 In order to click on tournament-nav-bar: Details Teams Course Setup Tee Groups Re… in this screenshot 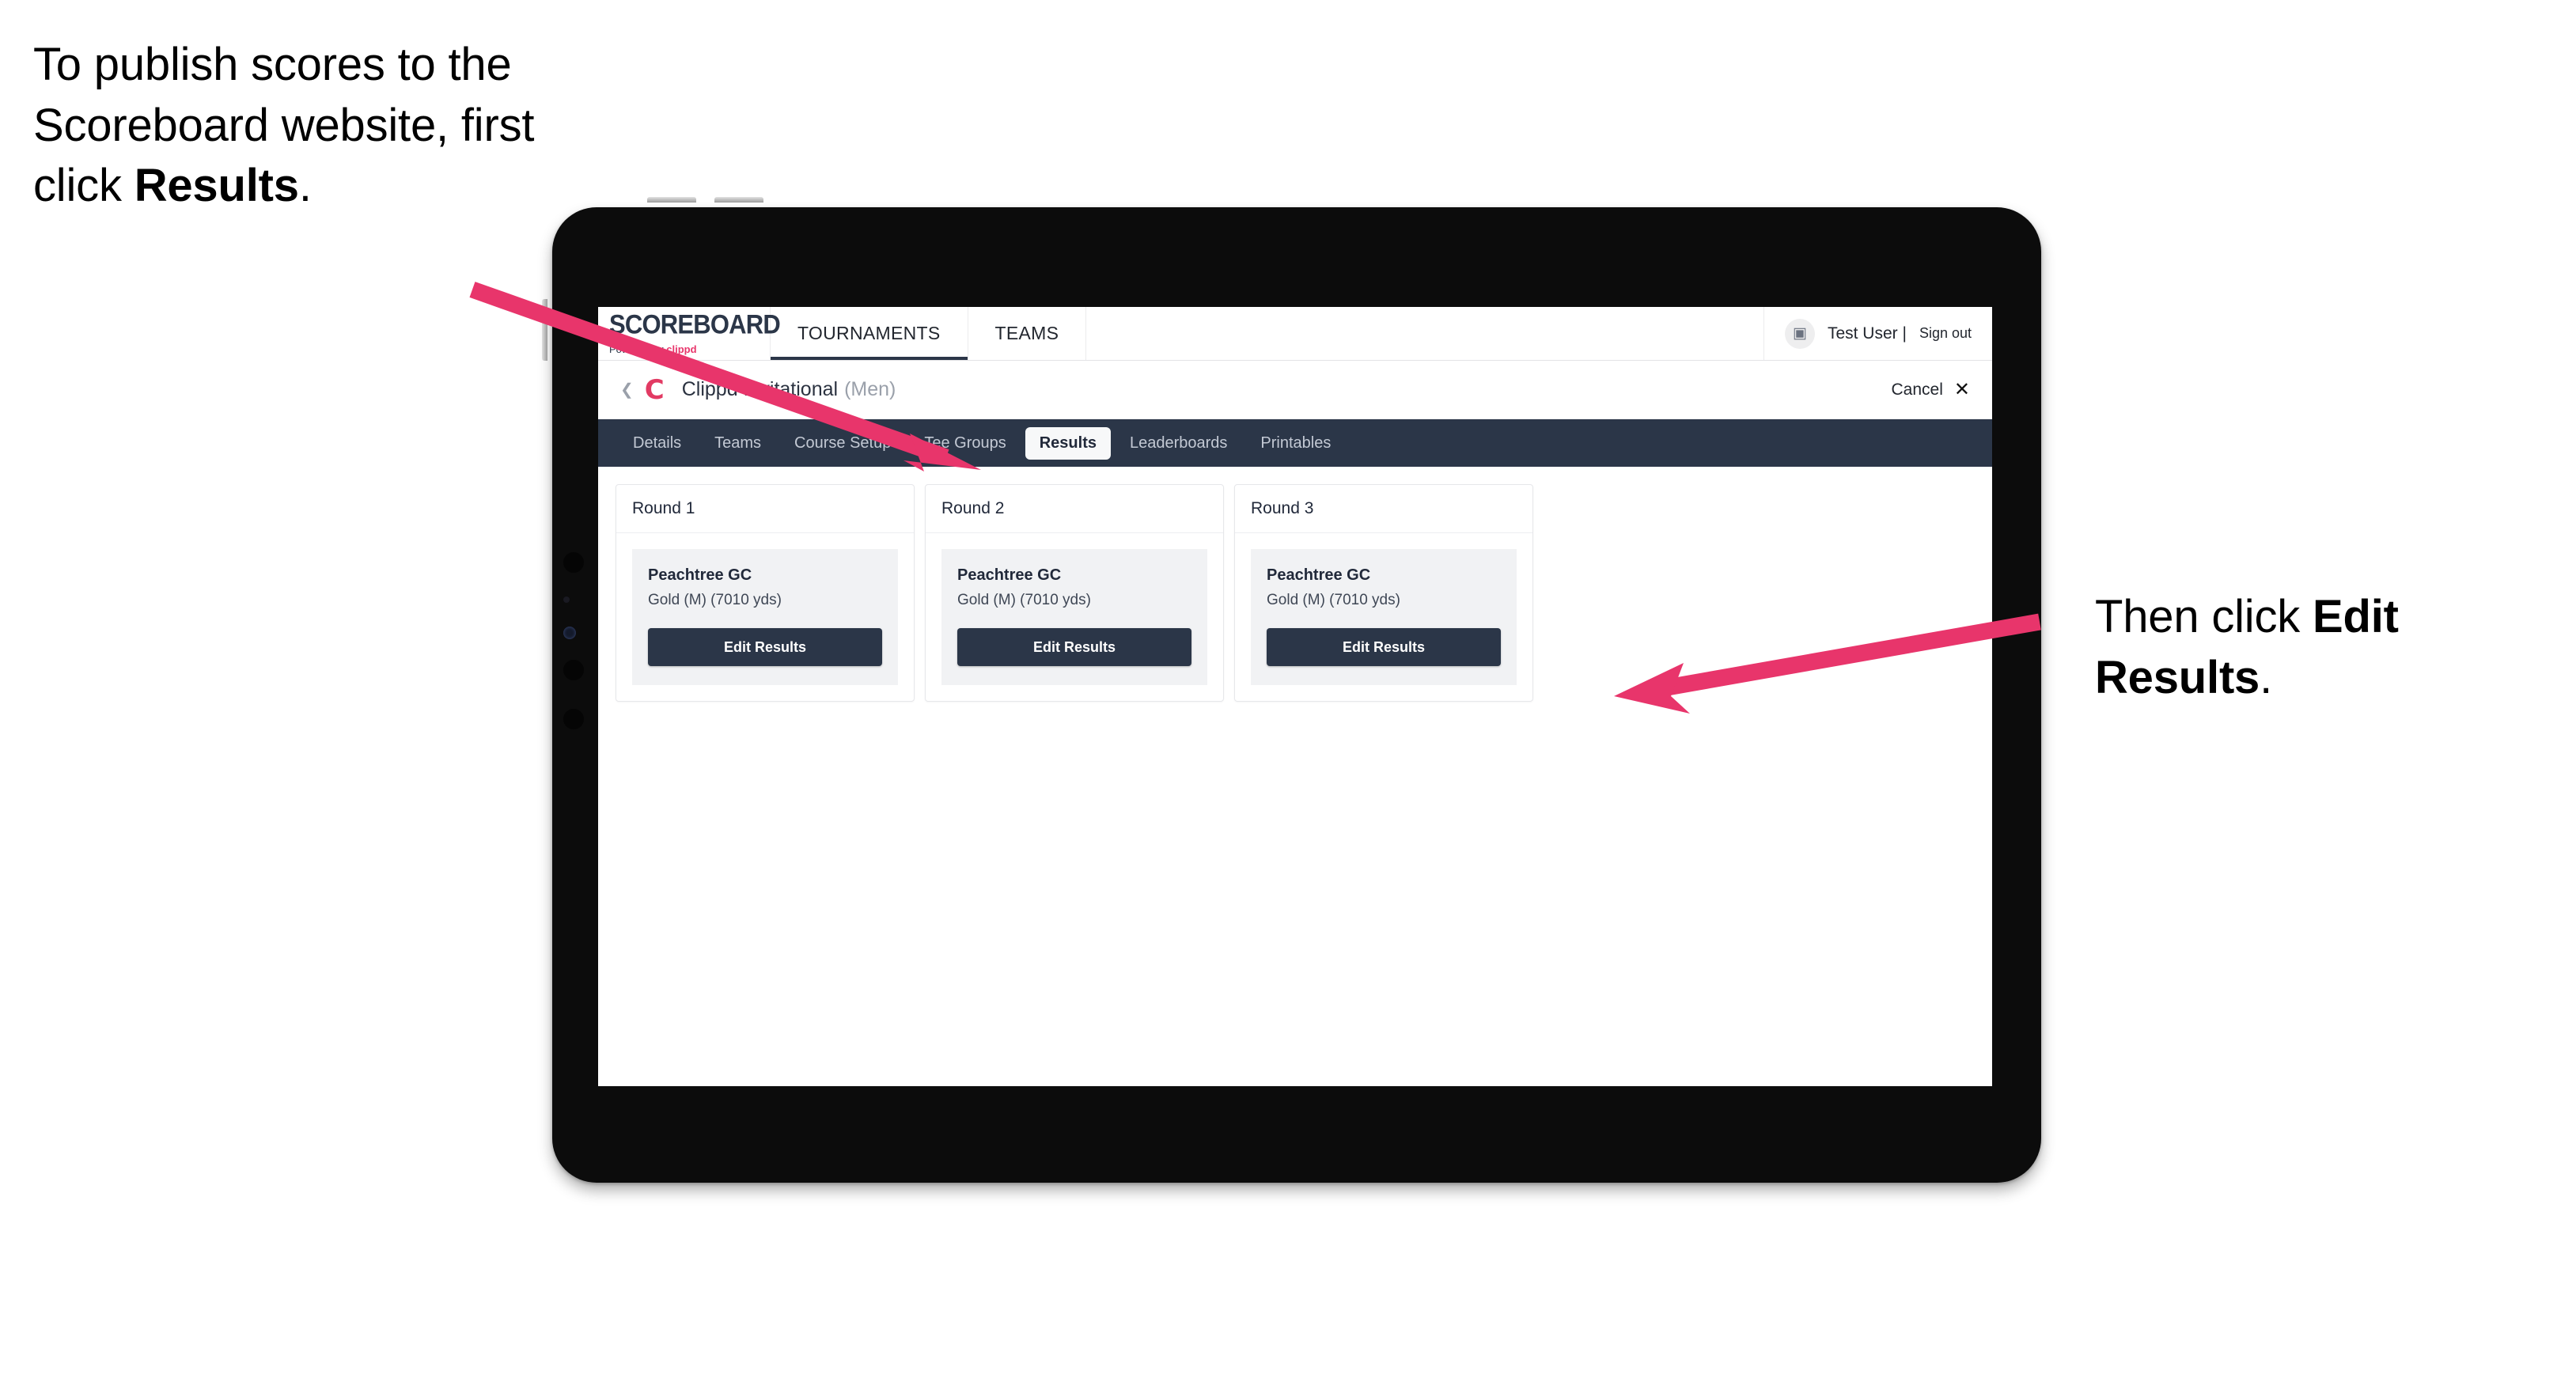, I will do `click(1295, 443)`.